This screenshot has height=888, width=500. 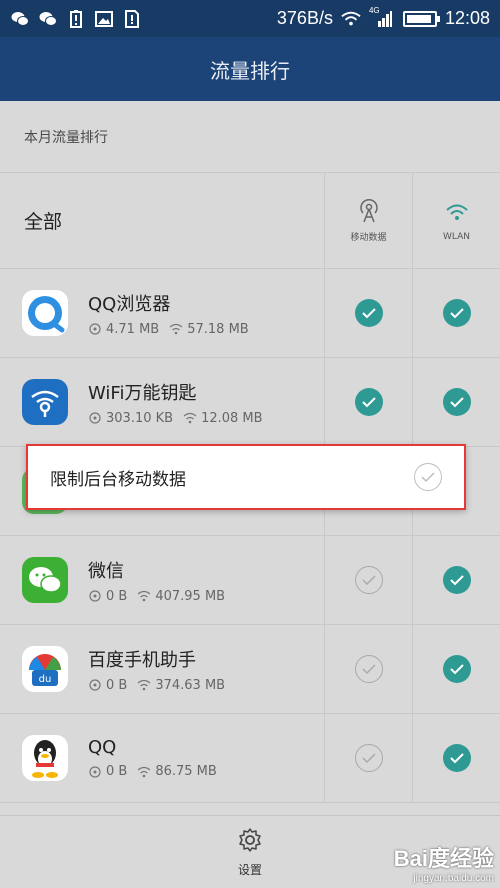 What do you see at coordinates (132, 18) in the screenshot?
I see `sim-icon` at bounding box center [132, 18].